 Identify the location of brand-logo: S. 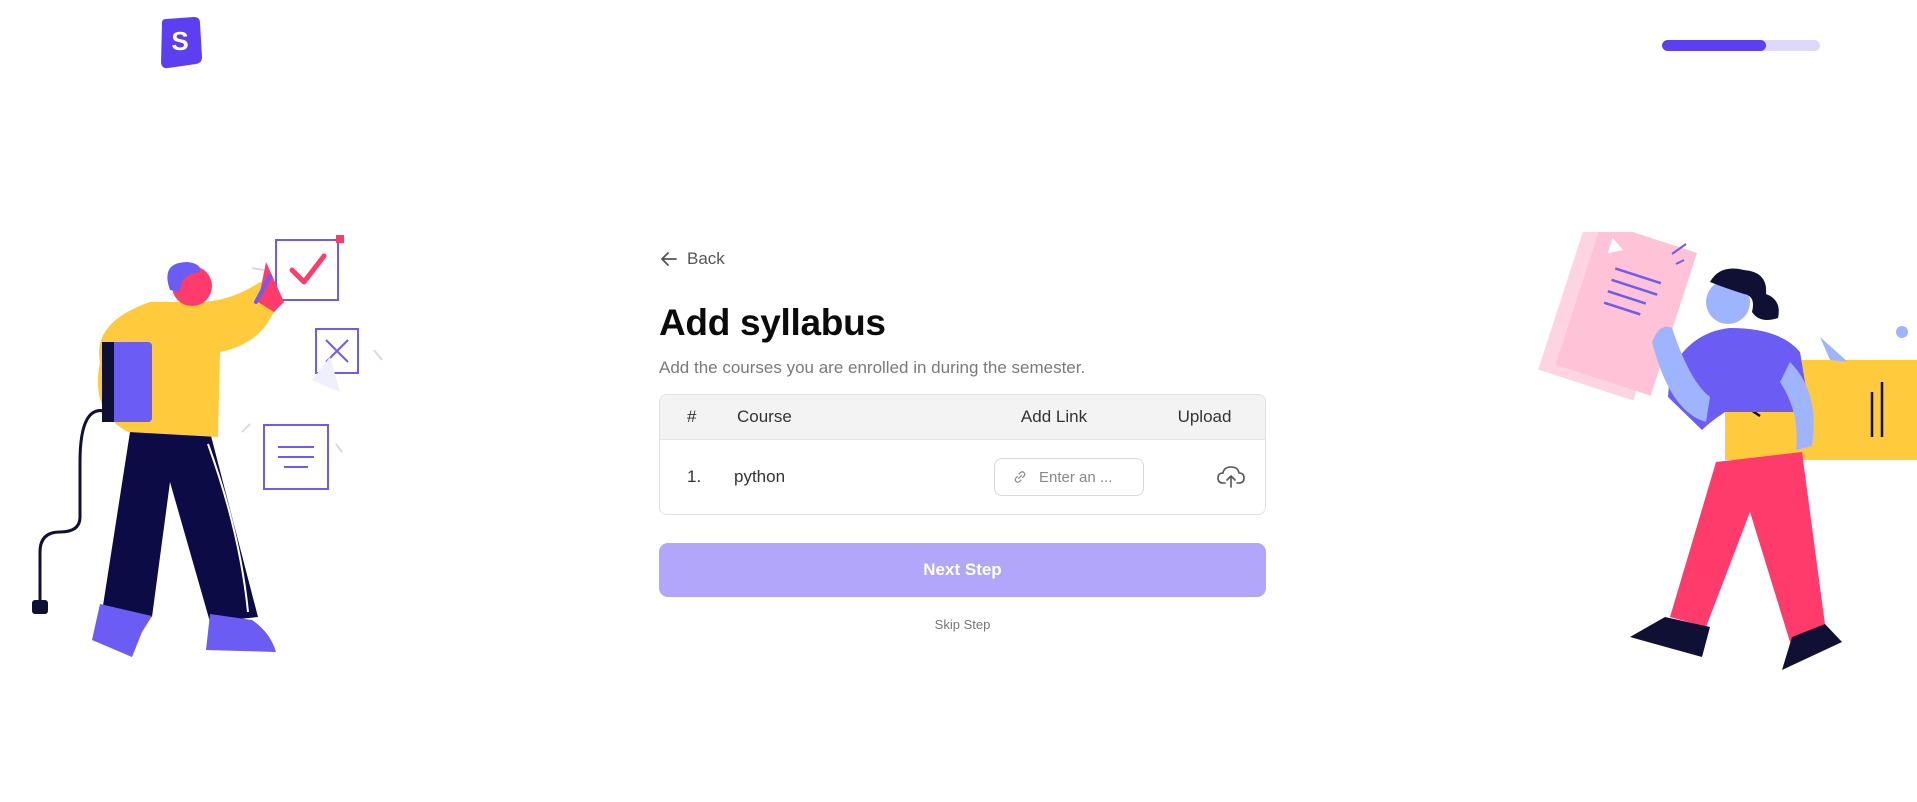
(180, 43).